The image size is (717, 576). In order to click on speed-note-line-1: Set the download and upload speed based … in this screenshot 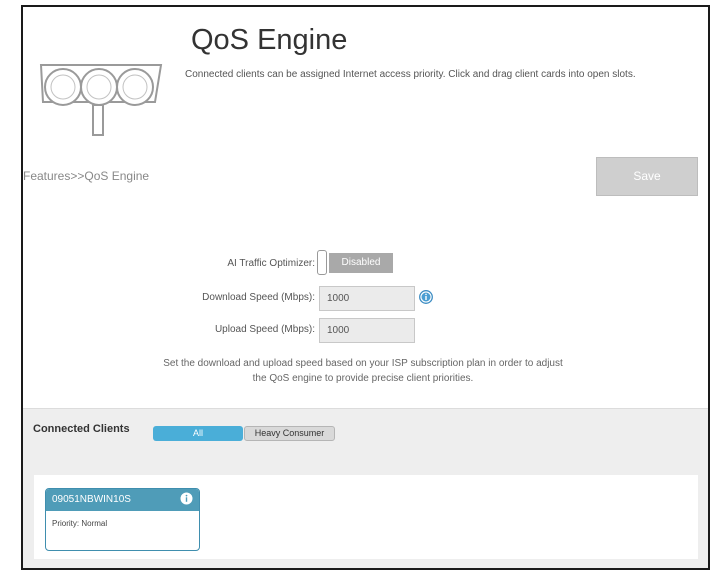, I will do `click(363, 363)`.